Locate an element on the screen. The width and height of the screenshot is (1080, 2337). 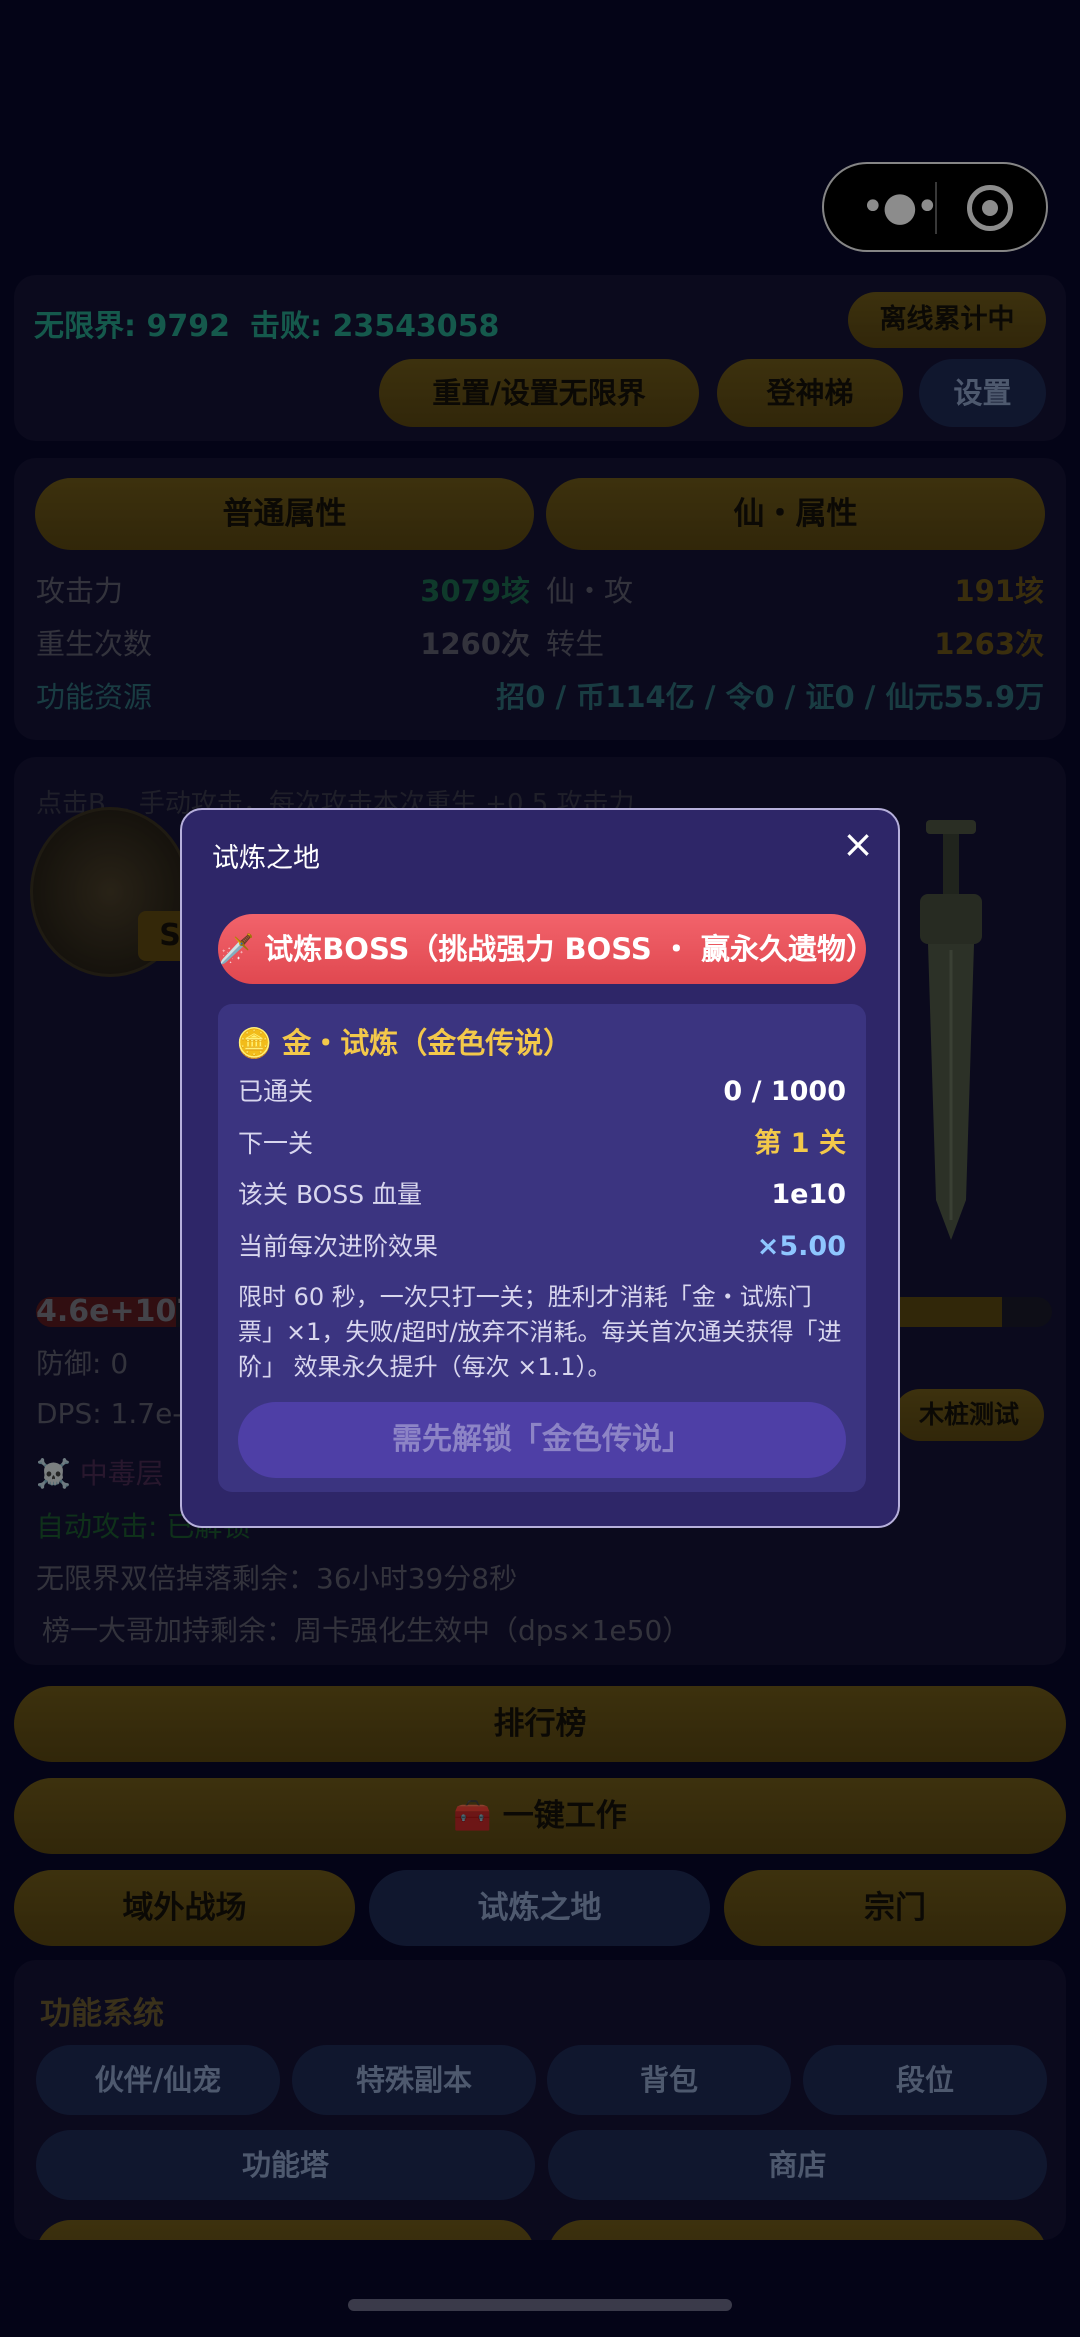
close-icon: × is located at coordinates (858, 844).